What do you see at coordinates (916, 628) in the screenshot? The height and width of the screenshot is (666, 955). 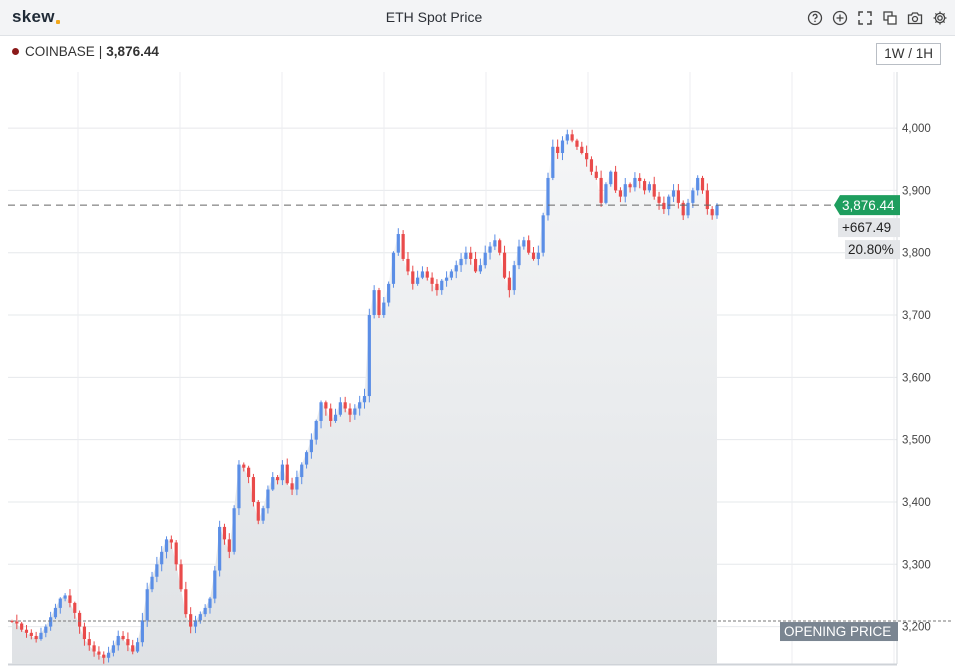 I see `y-tick-label: 3,200` at bounding box center [916, 628].